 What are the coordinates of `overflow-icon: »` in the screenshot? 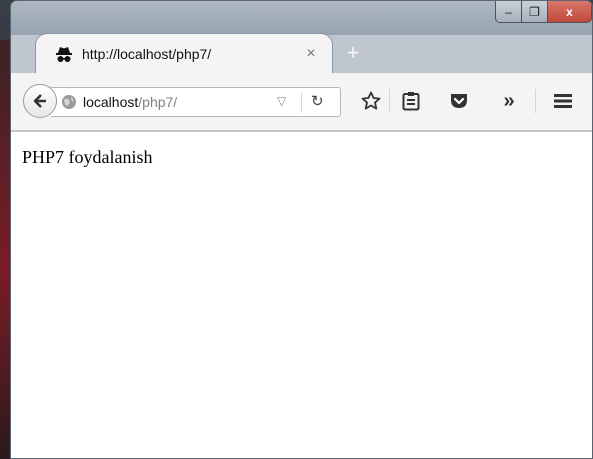 It's located at (509, 101).